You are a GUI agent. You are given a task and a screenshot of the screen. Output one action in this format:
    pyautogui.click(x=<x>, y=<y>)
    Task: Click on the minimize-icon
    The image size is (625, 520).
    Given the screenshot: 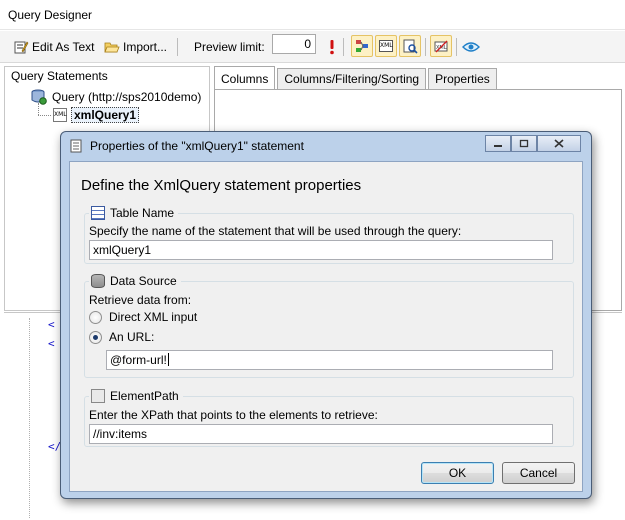 What is the action you would take?
    pyautogui.click(x=498, y=145)
    